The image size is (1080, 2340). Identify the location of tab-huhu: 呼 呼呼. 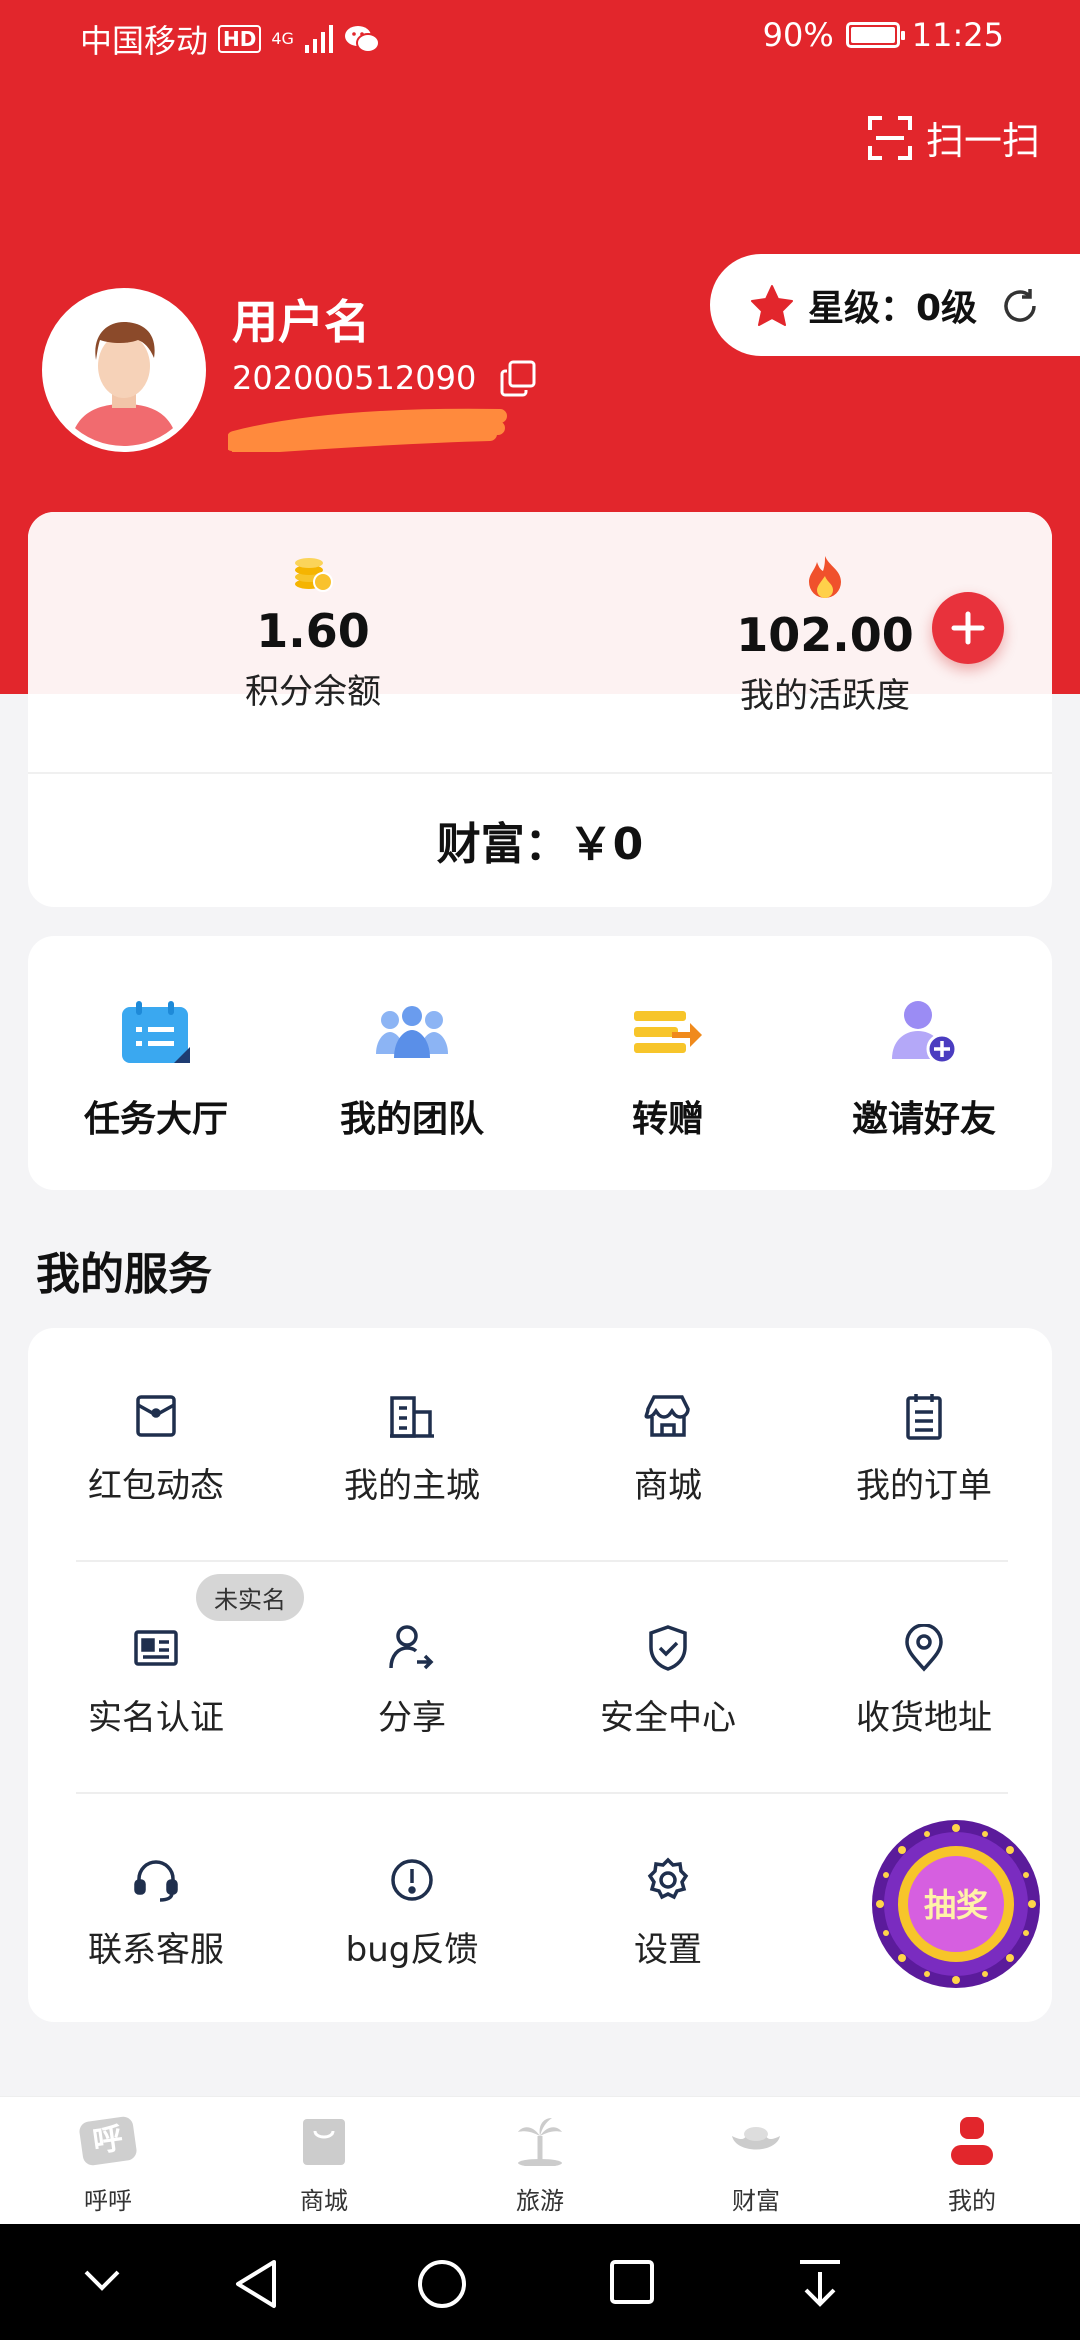
(108, 2164).